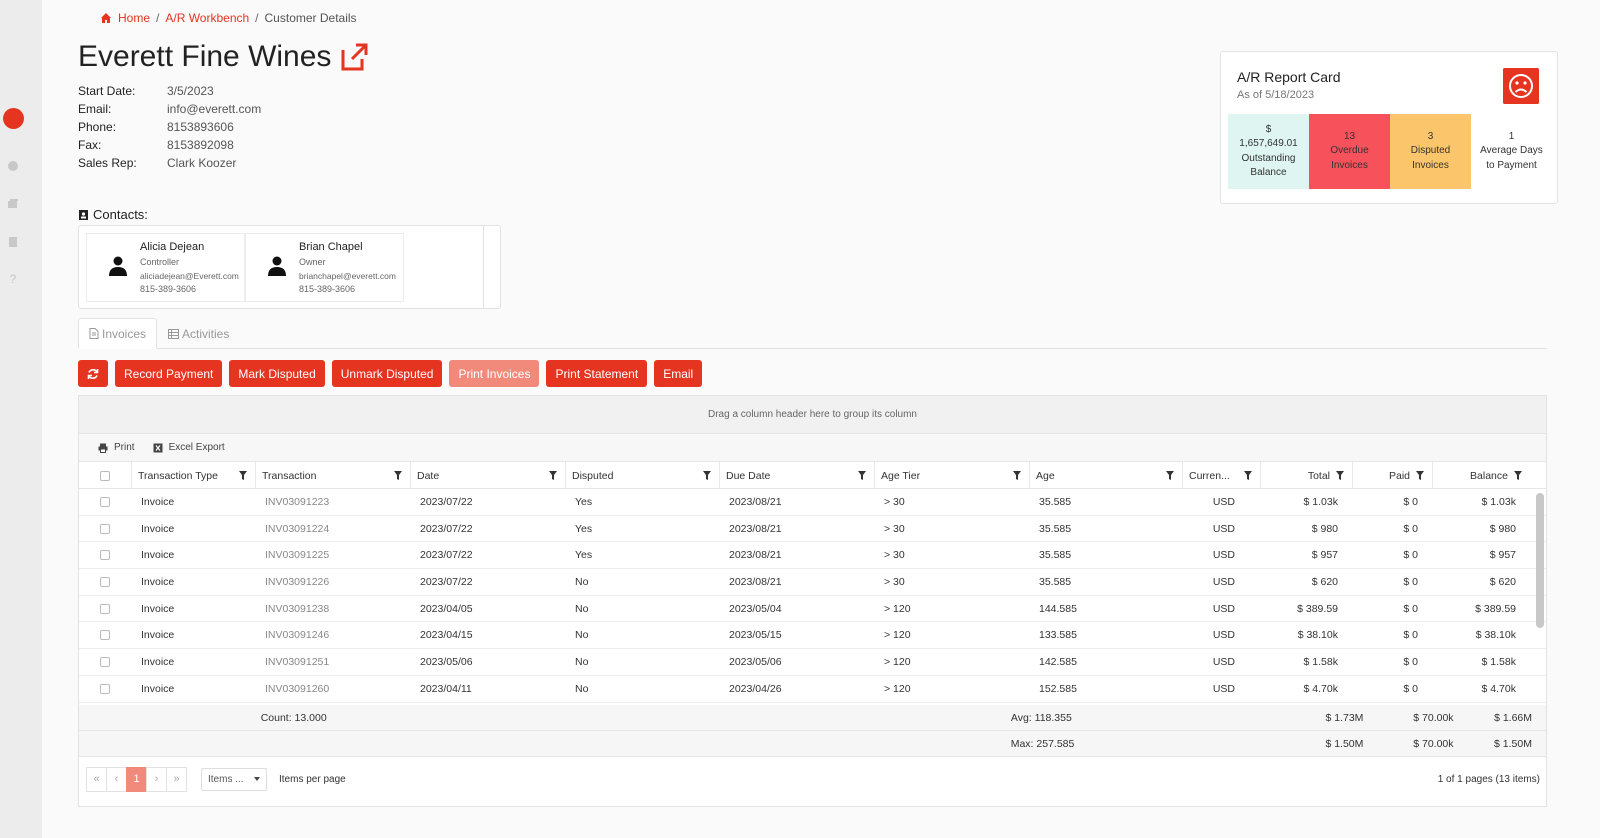 The height and width of the screenshot is (838, 1600). Describe the element at coordinates (487, 475) in the screenshot. I see `column-header-date: Date` at that location.